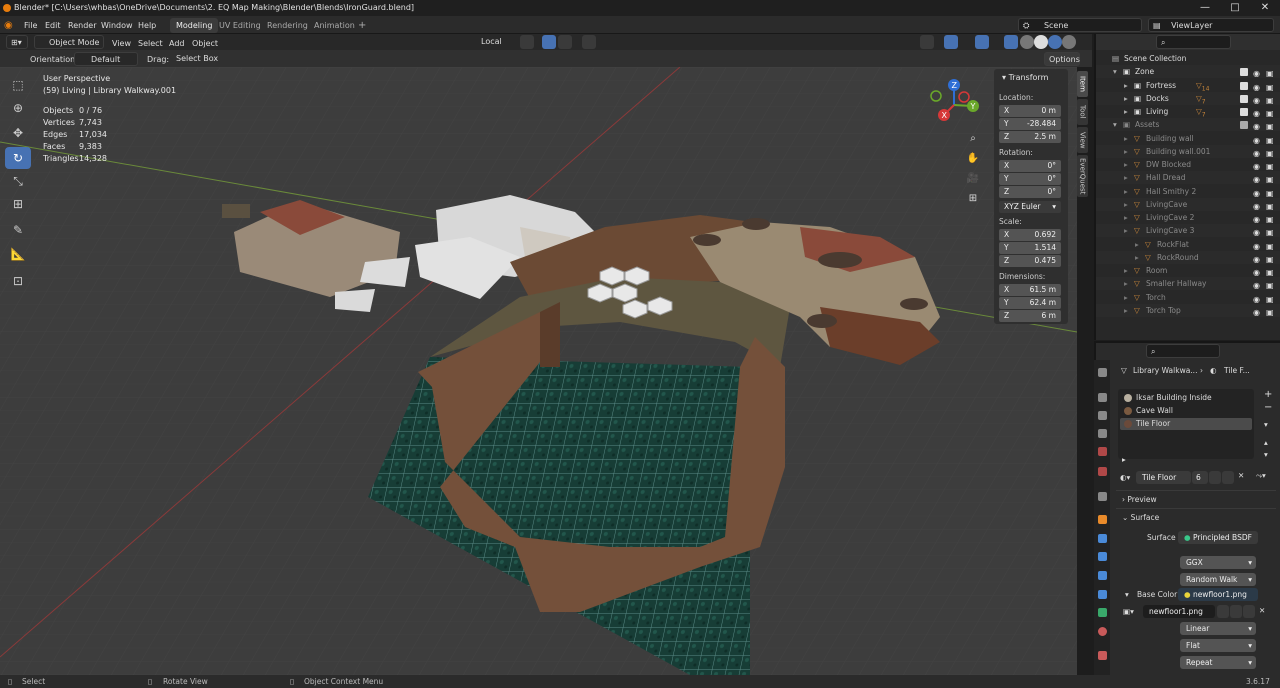  I want to click on tab-uv-editing: UV Editing, so click(240, 25).